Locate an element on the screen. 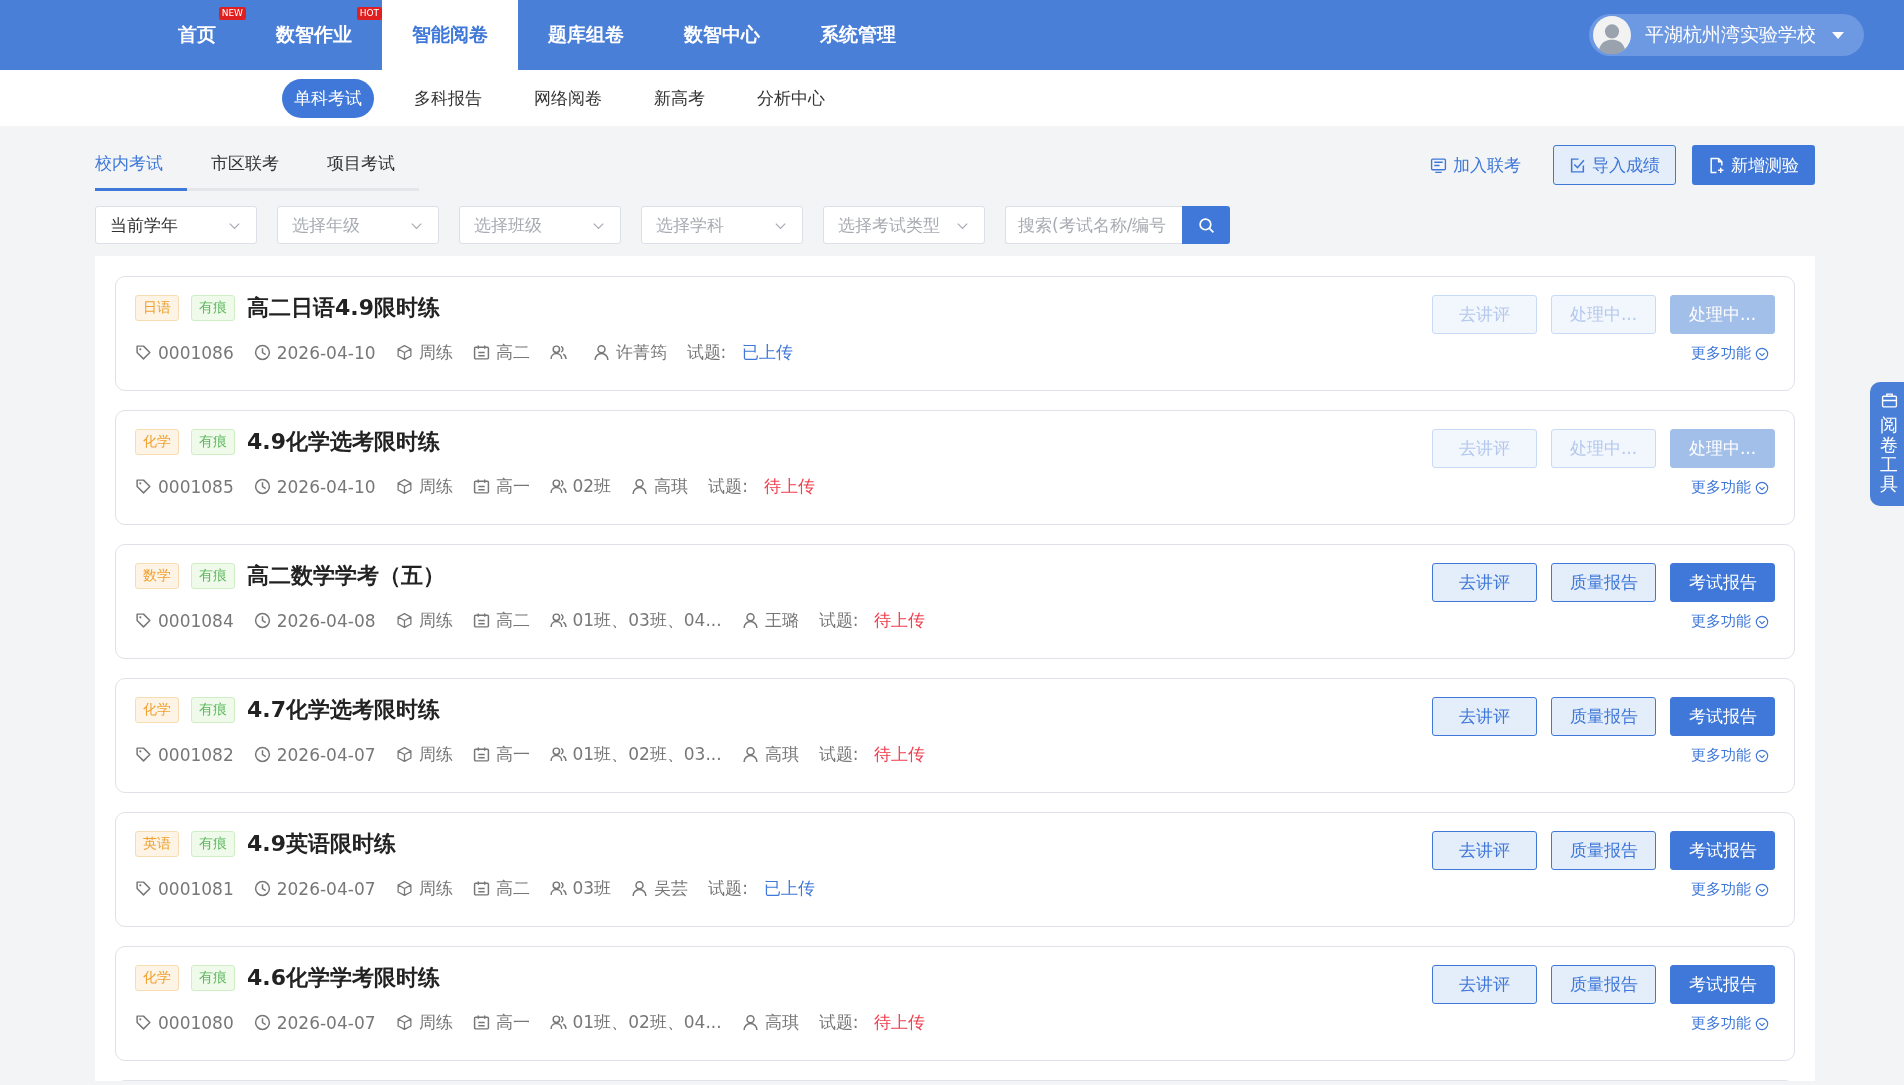 The height and width of the screenshot is (1085, 1904). search-button is located at coordinates (1206, 225).